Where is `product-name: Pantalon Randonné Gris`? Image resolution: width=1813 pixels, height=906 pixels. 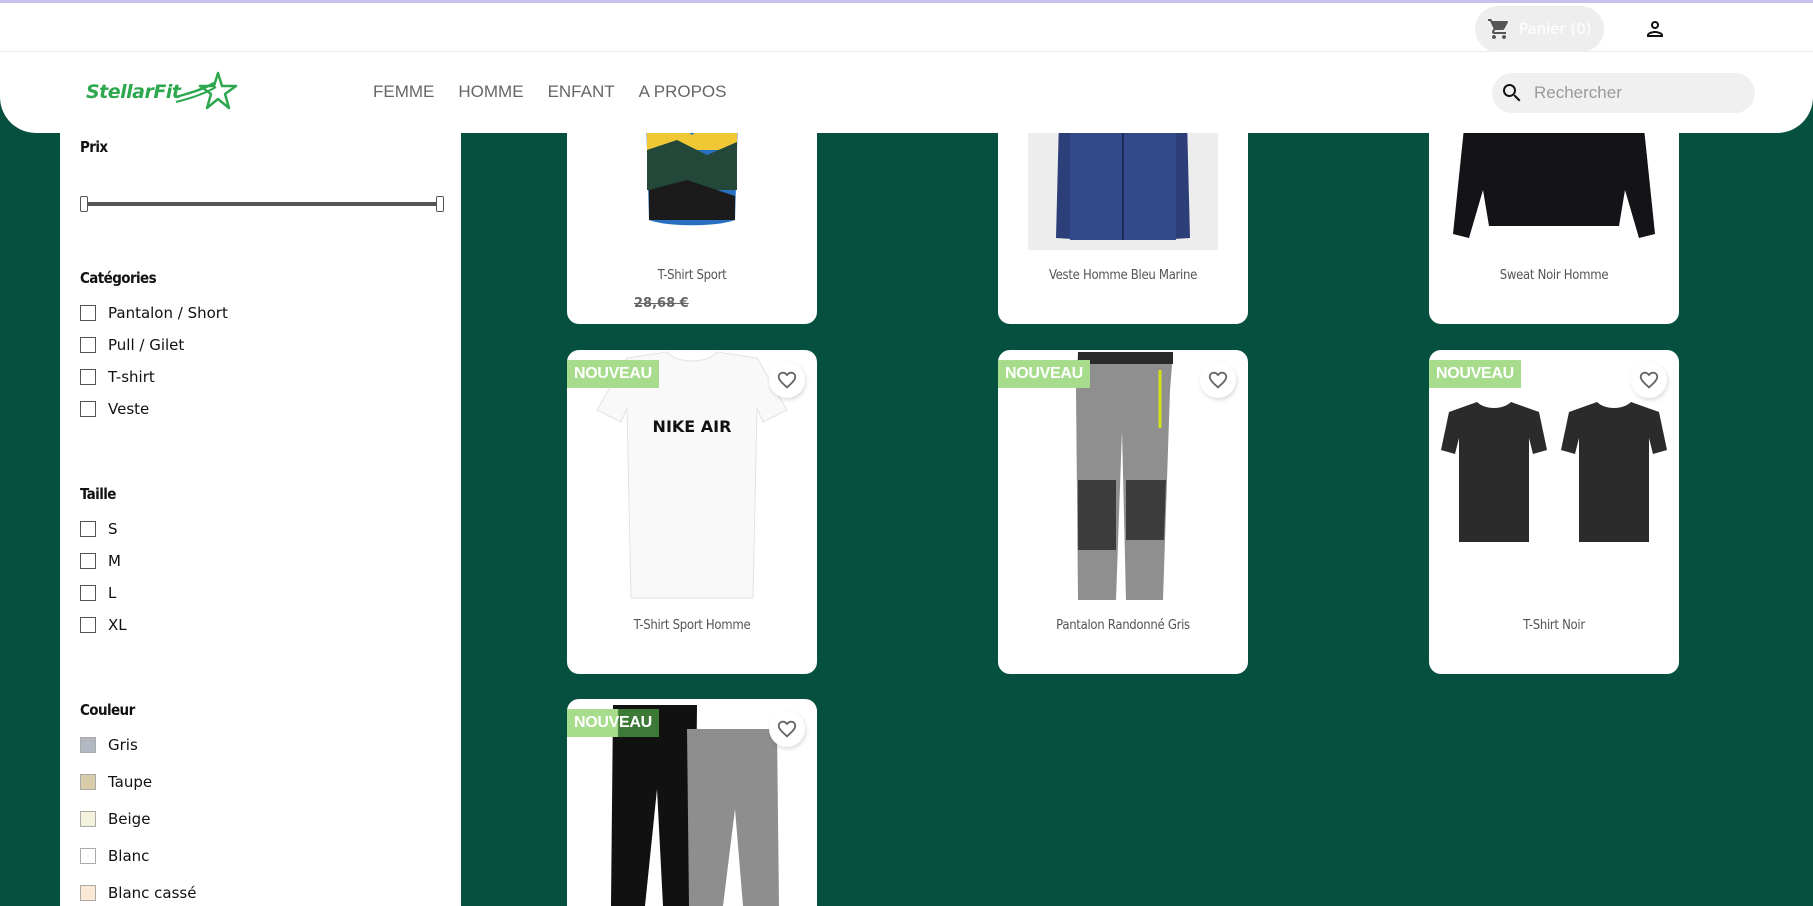
product-name: Pantalon Randonné Gris is located at coordinates (1123, 625).